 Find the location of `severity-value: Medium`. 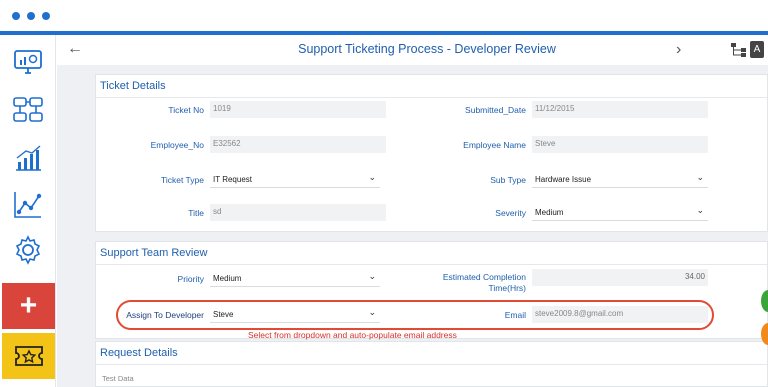

severity-value: Medium is located at coordinates (549, 212).